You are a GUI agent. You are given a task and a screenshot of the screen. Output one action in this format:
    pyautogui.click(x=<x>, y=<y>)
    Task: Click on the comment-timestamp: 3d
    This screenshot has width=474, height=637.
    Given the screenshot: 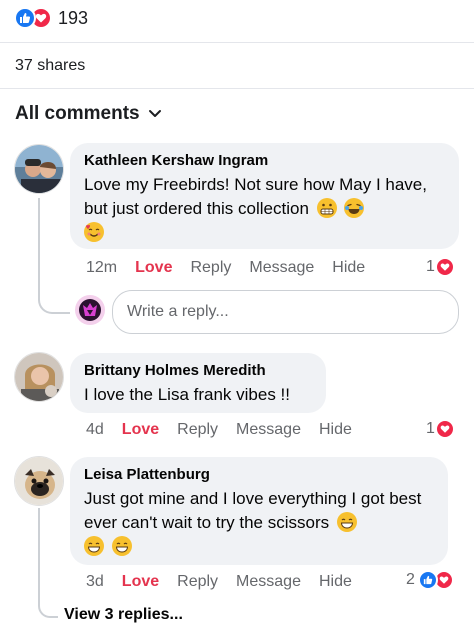 What is the action you would take?
    pyautogui.click(x=95, y=581)
    